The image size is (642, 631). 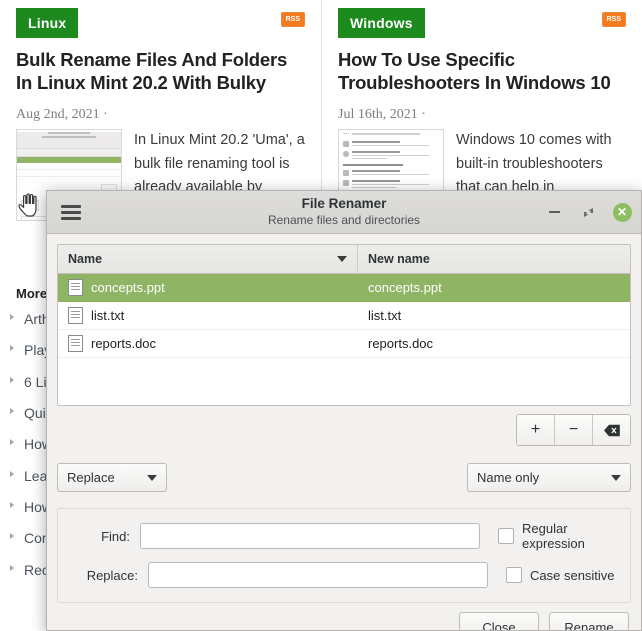 What do you see at coordinates (208, 259) in the screenshot?
I see `column-header-name: Name` at bounding box center [208, 259].